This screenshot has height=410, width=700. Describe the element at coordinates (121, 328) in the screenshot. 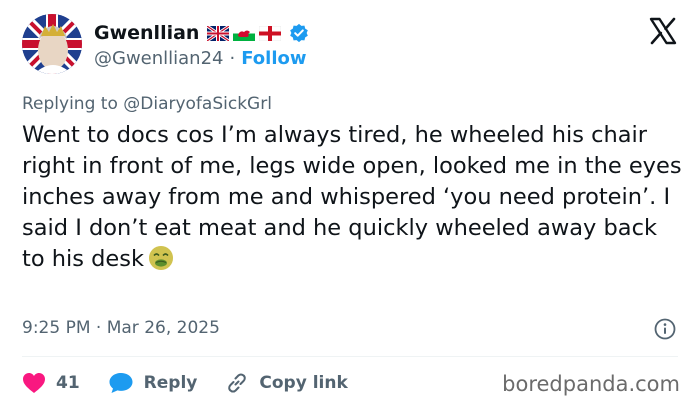

I see `tweet-timestamp: 9:25 PM · Mar 26, 2025` at that location.